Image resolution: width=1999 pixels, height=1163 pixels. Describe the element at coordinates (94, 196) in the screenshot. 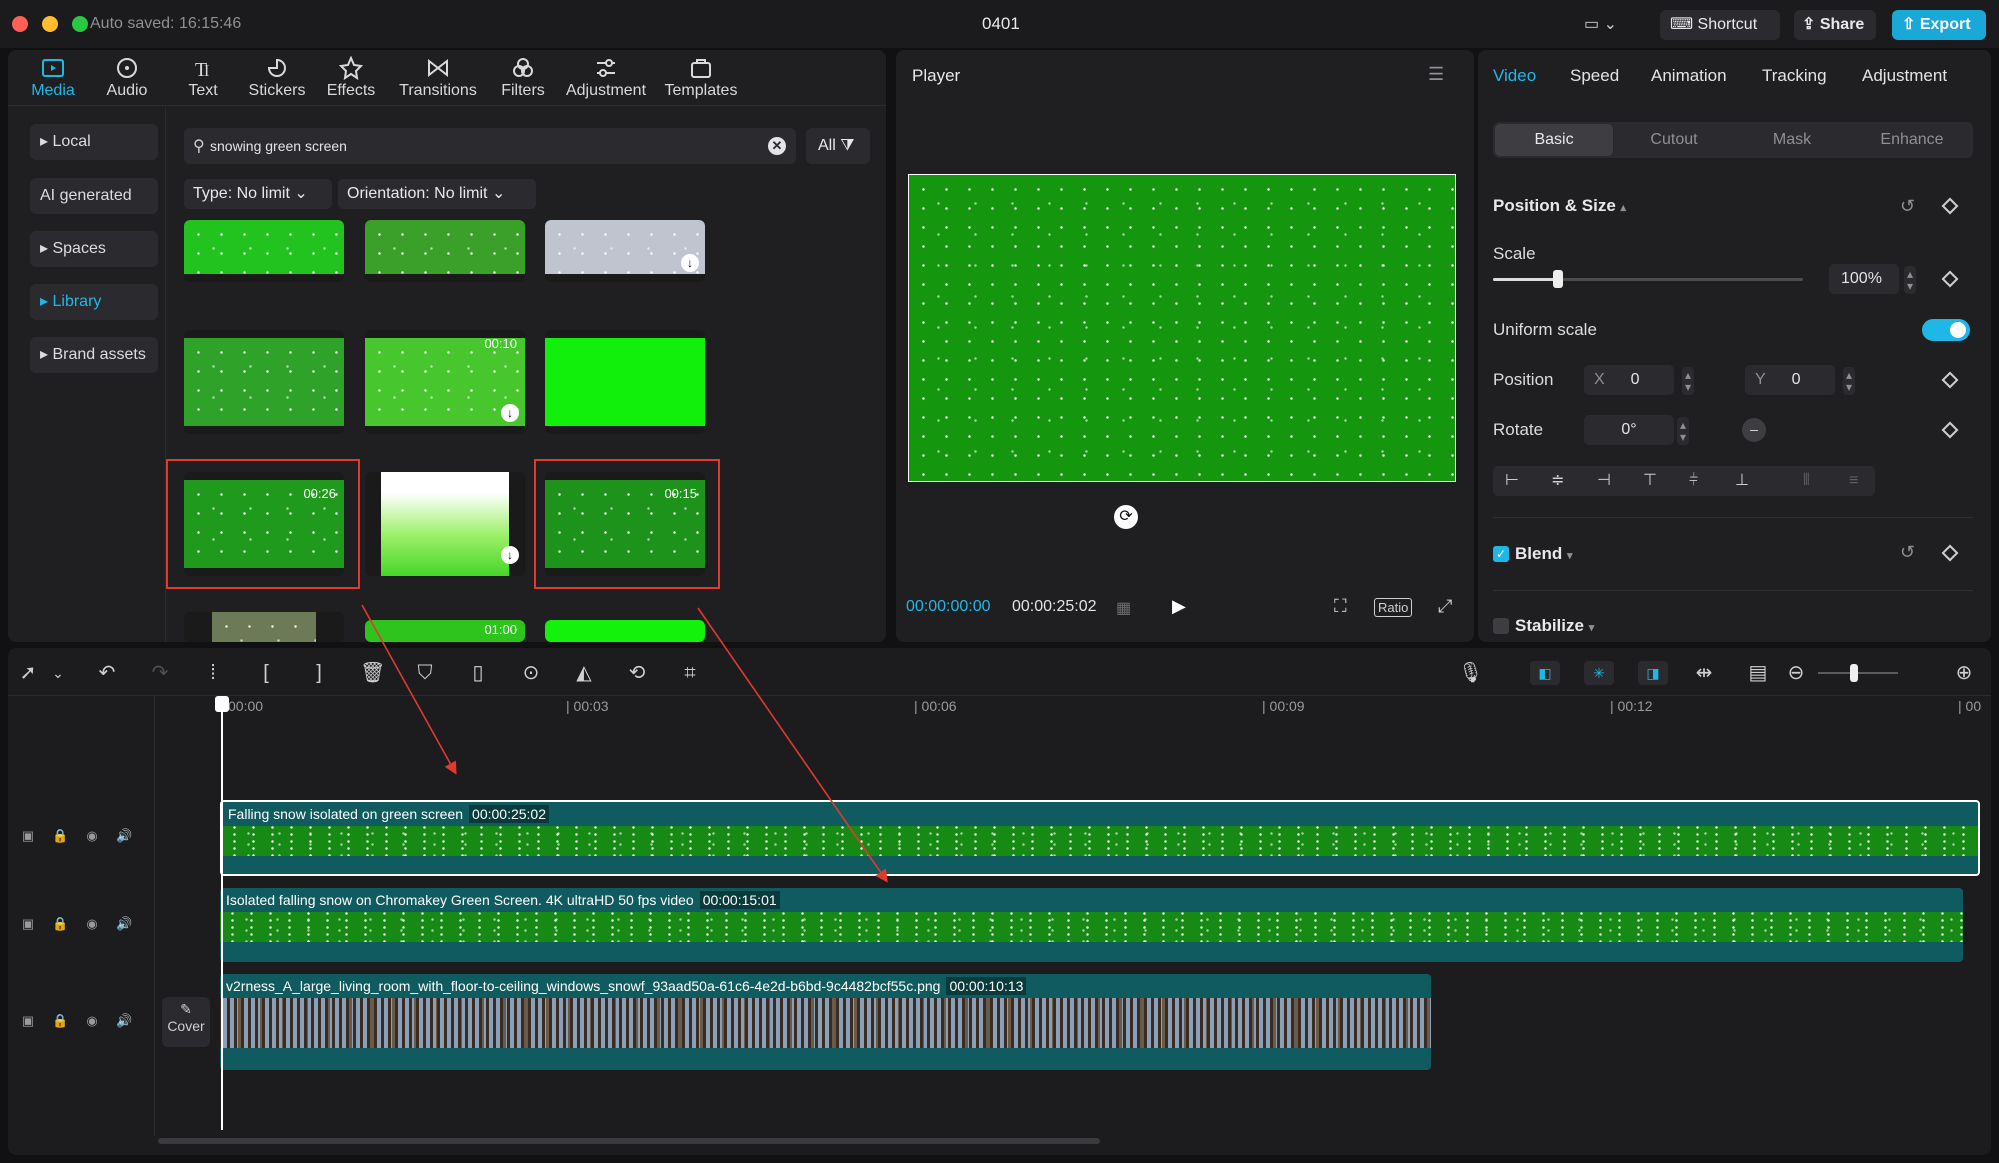

I see `sidebar-item-ai-generated: AI generated` at that location.